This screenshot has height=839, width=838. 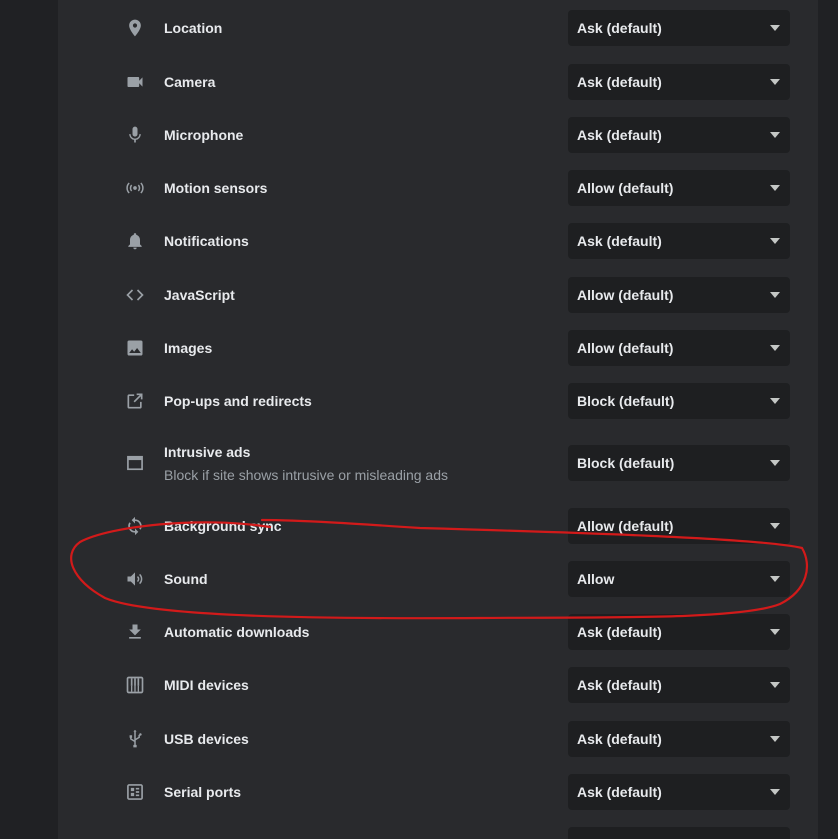 I want to click on permission-label: Sound, so click(x=186, y=579).